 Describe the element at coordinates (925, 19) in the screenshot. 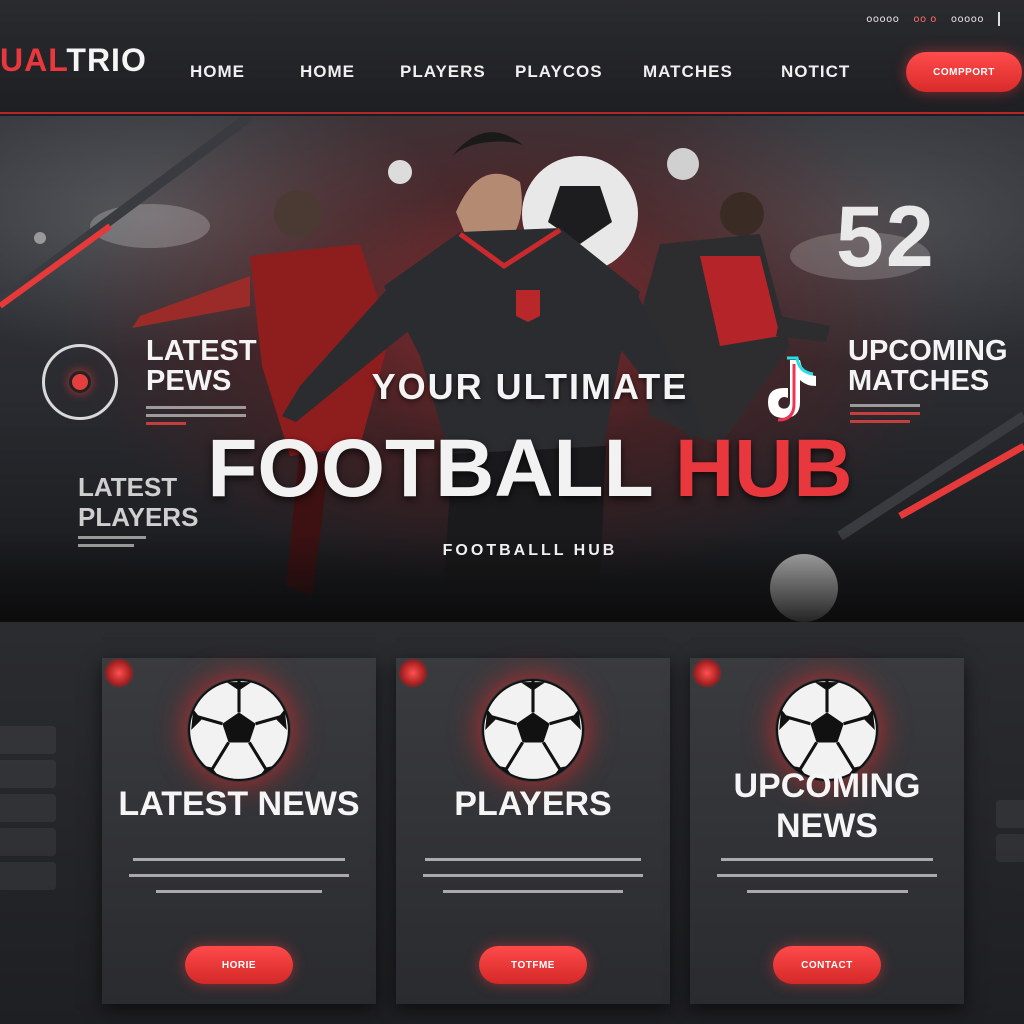

I see `utility-link-2: oo o` at that location.